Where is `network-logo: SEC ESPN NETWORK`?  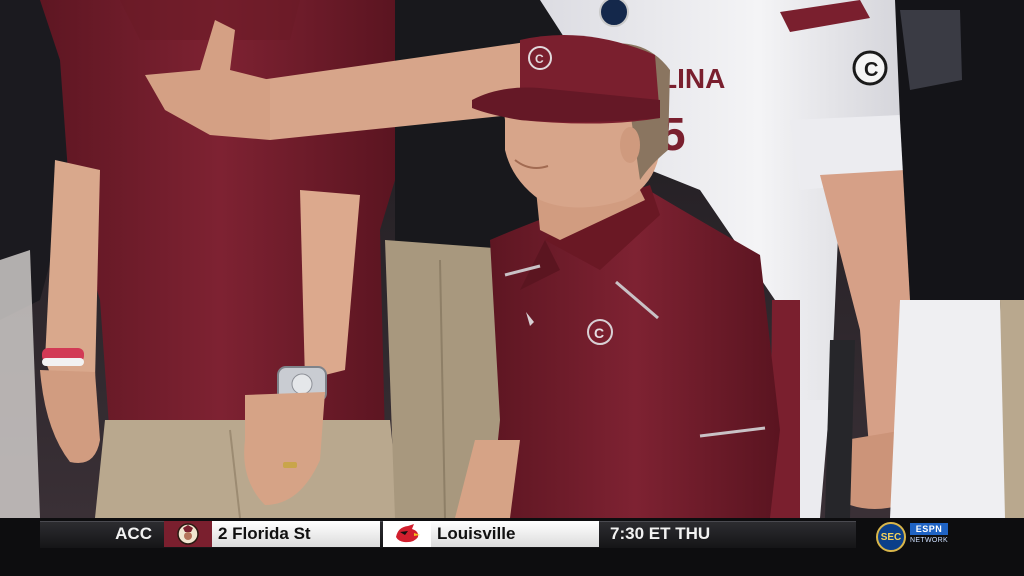
network-logo: SEC ESPN NETWORK is located at coordinates (946, 537).